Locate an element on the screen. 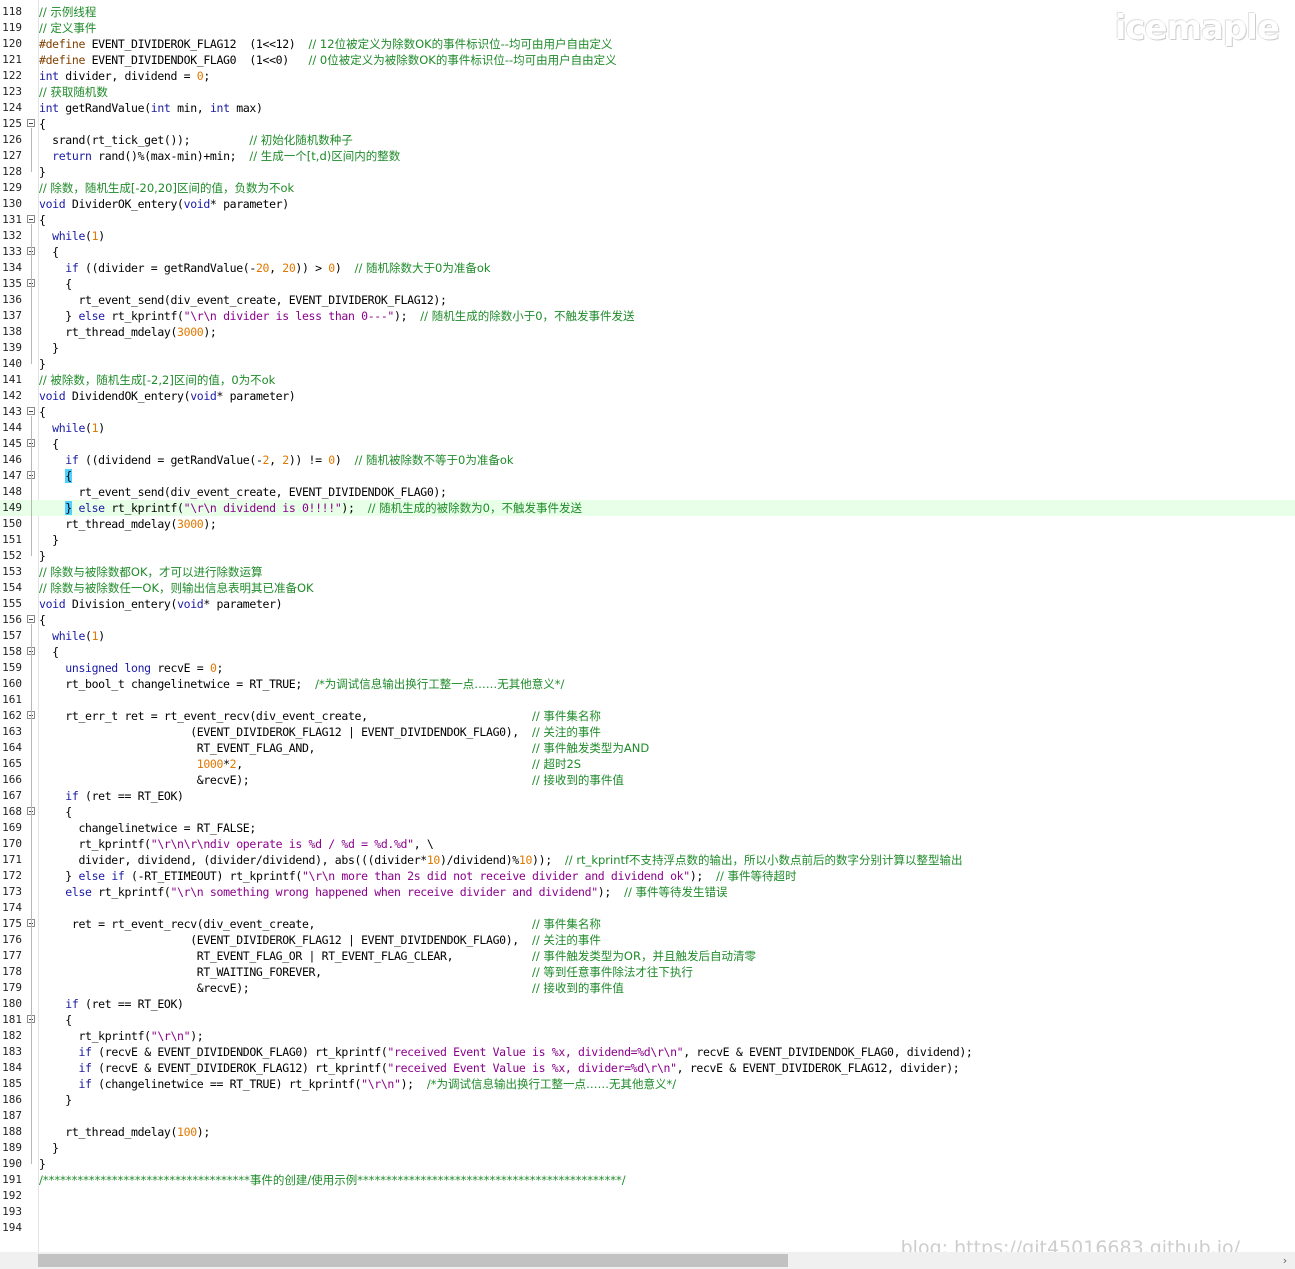 The height and width of the screenshot is (1269, 1295). code-line: 118 // 示例线程 is located at coordinates (647, 12).